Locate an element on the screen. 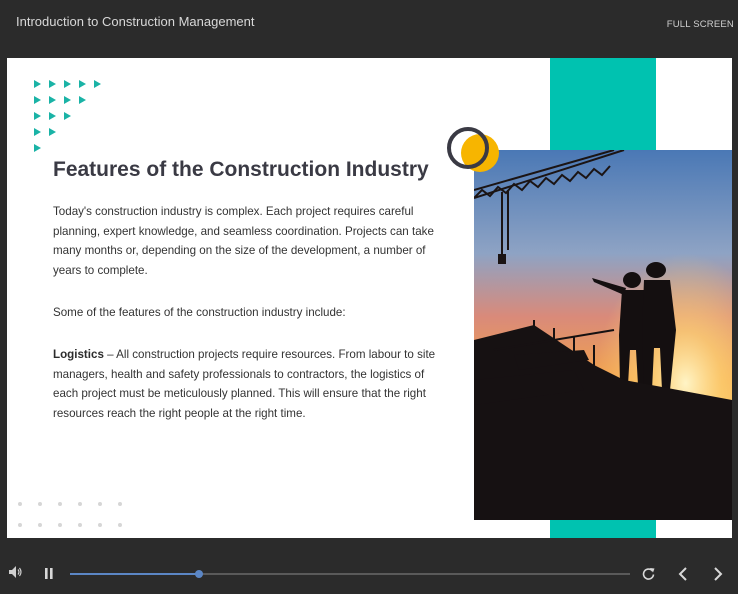 This screenshot has height=594, width=738. progress-fill is located at coordinates (134, 574).